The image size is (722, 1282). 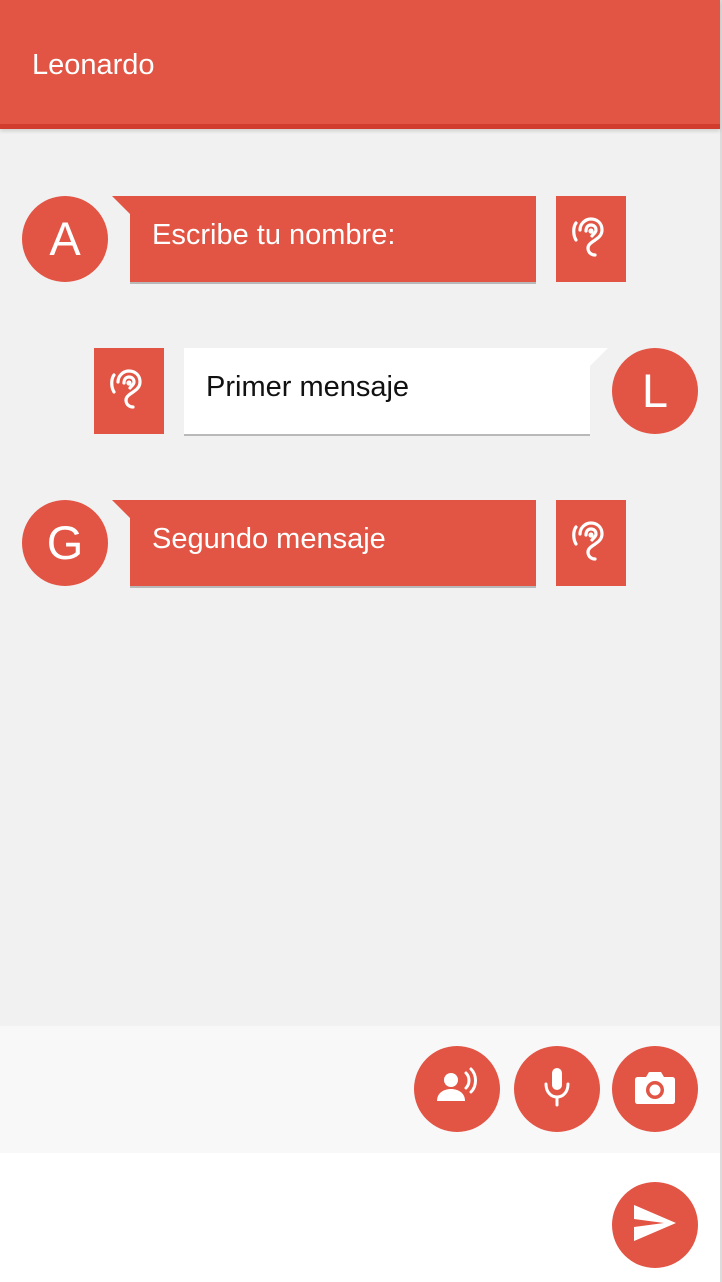 I want to click on page-title: Leonardo, so click(x=93, y=65).